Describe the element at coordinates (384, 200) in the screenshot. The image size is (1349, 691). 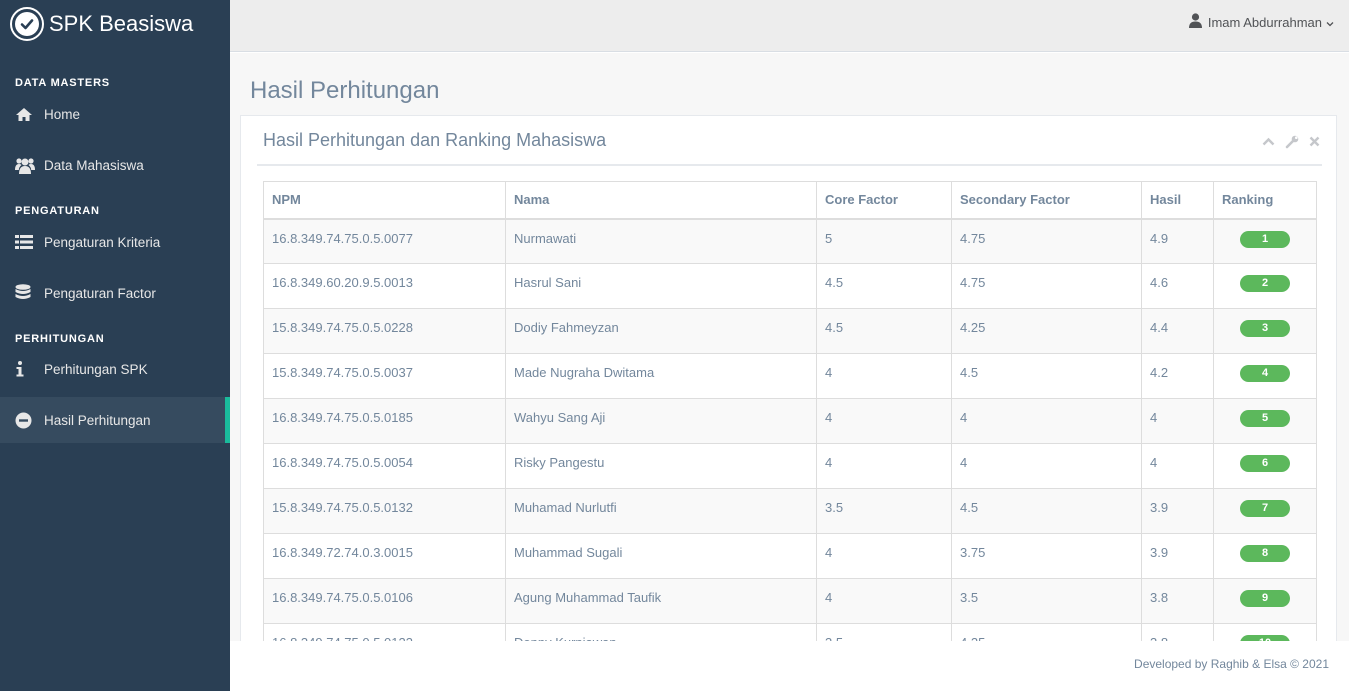
I see `column-header-npm: NPM` at that location.